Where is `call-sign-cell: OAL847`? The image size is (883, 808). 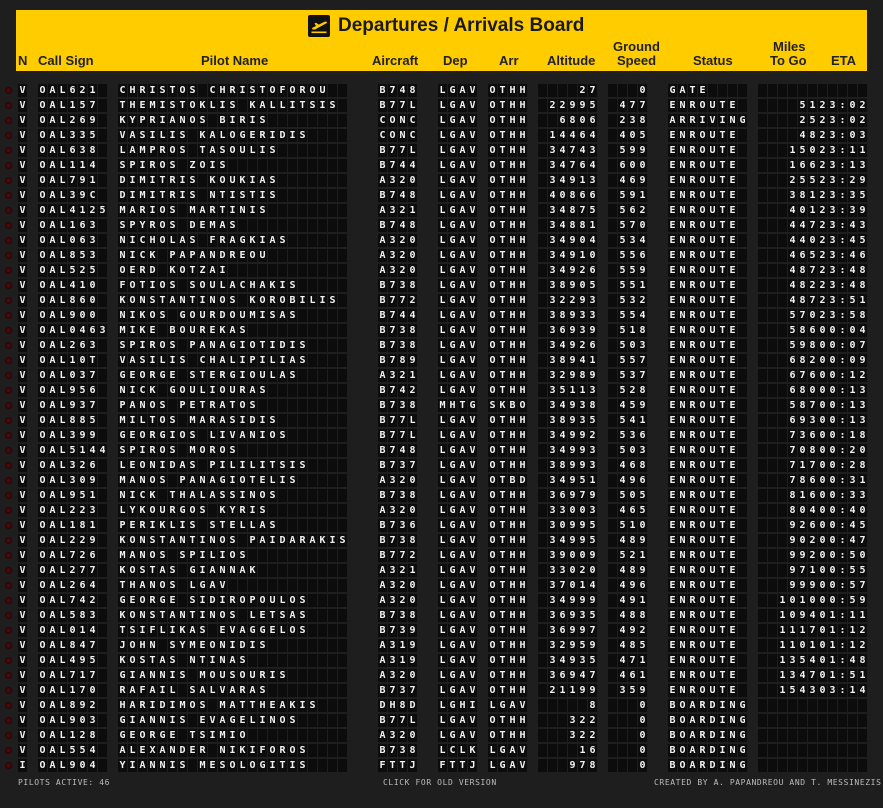 call-sign-cell: OAL847 is located at coordinates (73, 645).